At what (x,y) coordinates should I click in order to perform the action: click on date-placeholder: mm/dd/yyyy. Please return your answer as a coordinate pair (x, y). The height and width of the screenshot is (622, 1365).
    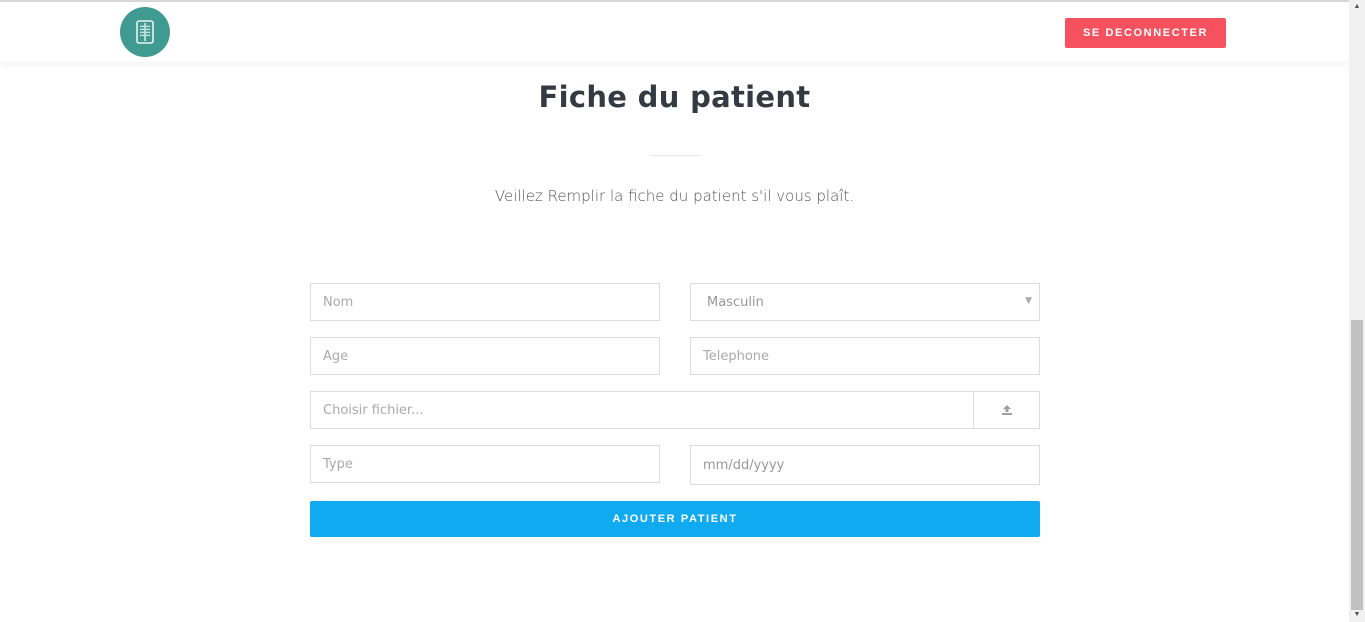
    Looking at the image, I should click on (744, 465).